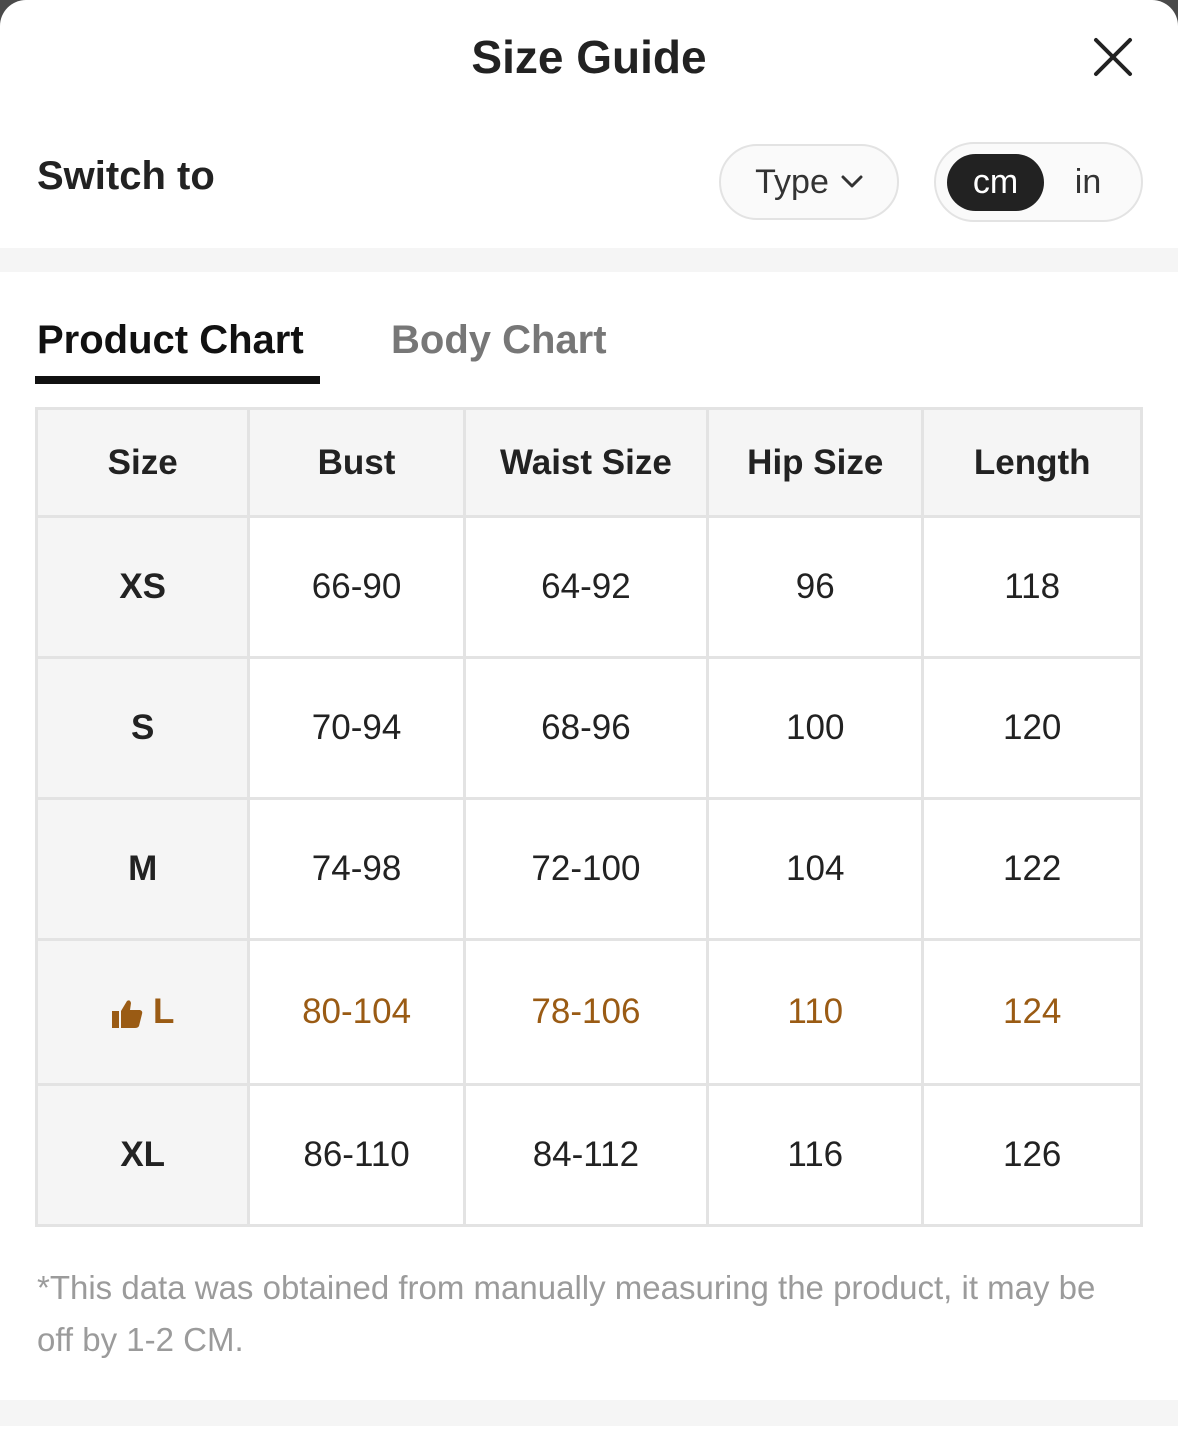 This screenshot has height=1440, width=1178. I want to click on table-header-row: Size Bust Waist Size Hip Size Length, so click(588, 462).